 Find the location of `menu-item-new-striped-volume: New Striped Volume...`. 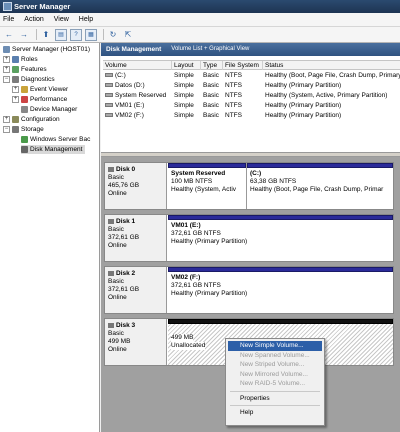

menu-item-new-striped-volume: New Striped Volume... is located at coordinates (275, 365).